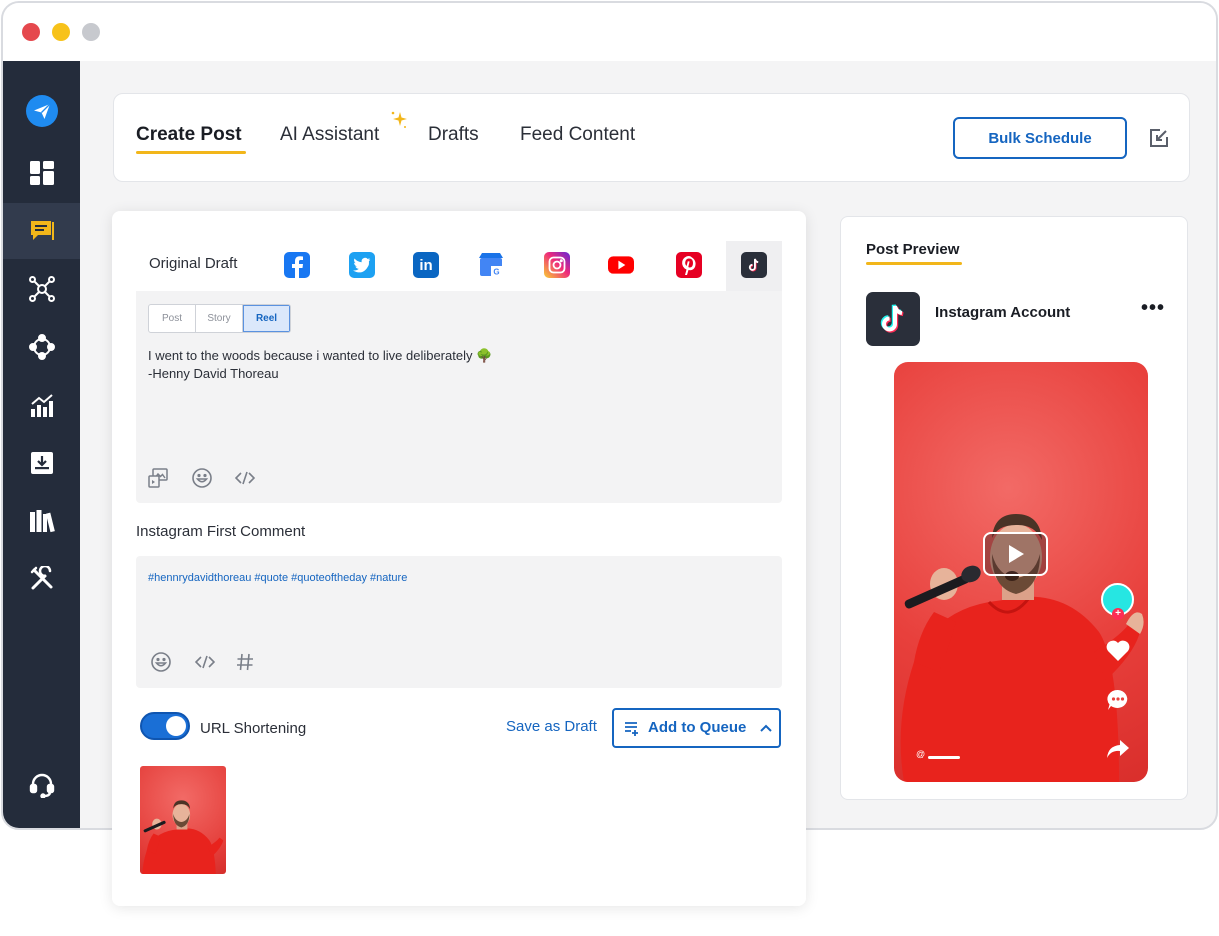 Image resolution: width=1219 pixels, height=936 pixels. What do you see at coordinates (459, 266) in the screenshot?
I see `network-tabs: Original Draft in G` at bounding box center [459, 266].